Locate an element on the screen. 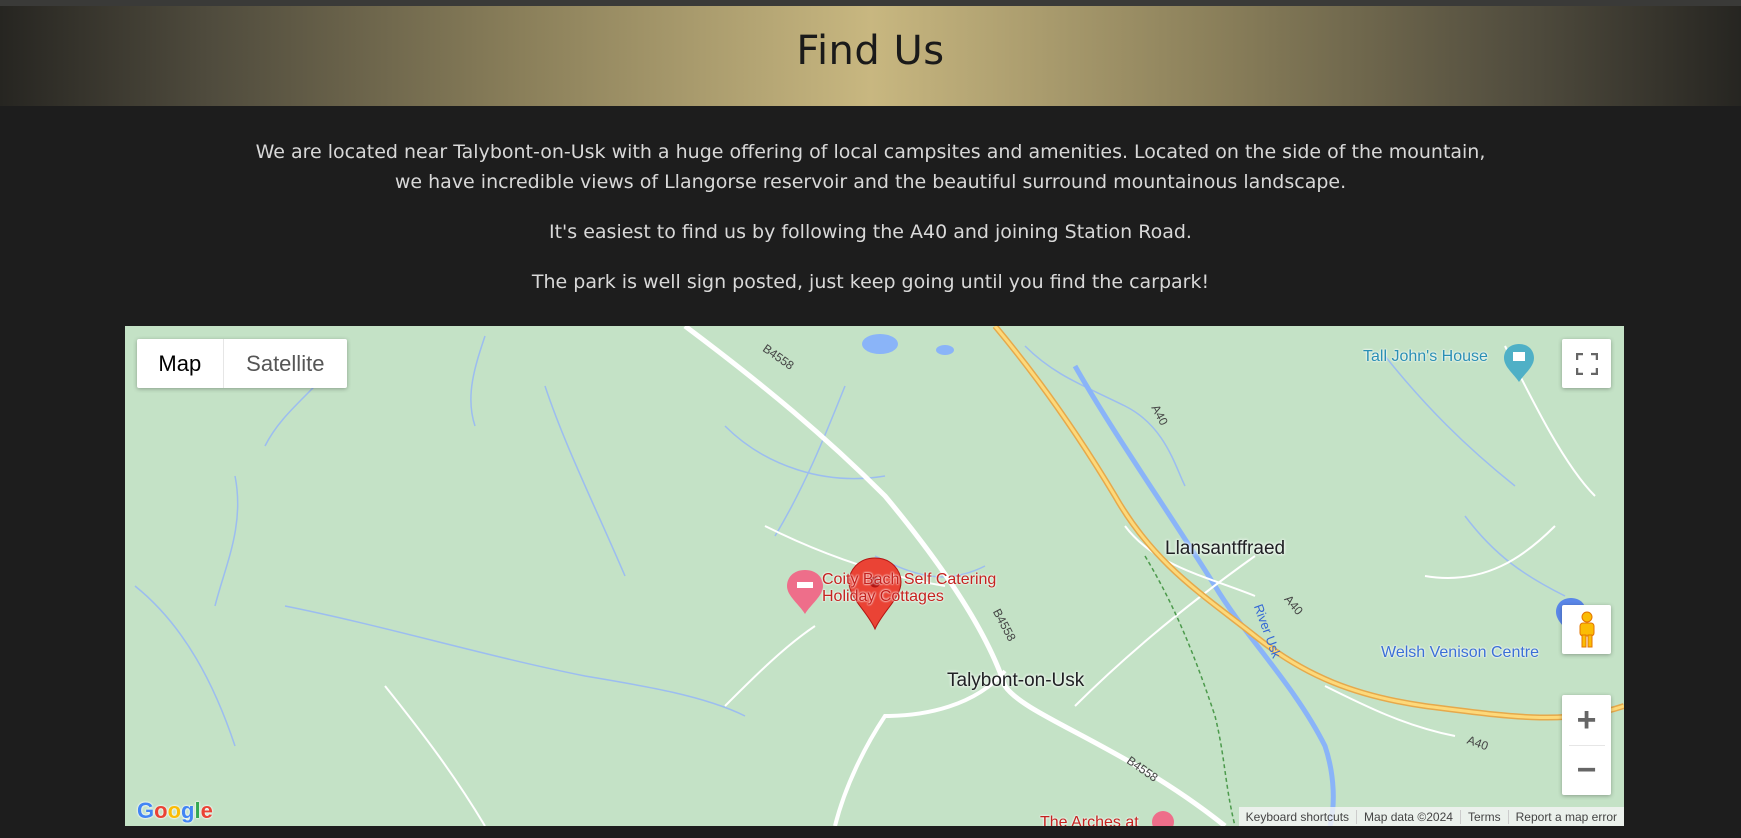 The width and height of the screenshot is (1741, 838). poi-label-arches: The Arches at is located at coordinates (1089, 820).